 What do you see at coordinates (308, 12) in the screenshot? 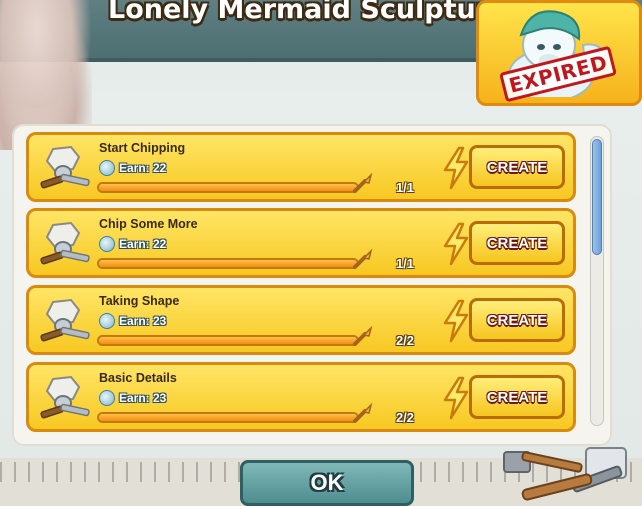
I see `page-title: Lonely Mermaid Sculpture` at bounding box center [308, 12].